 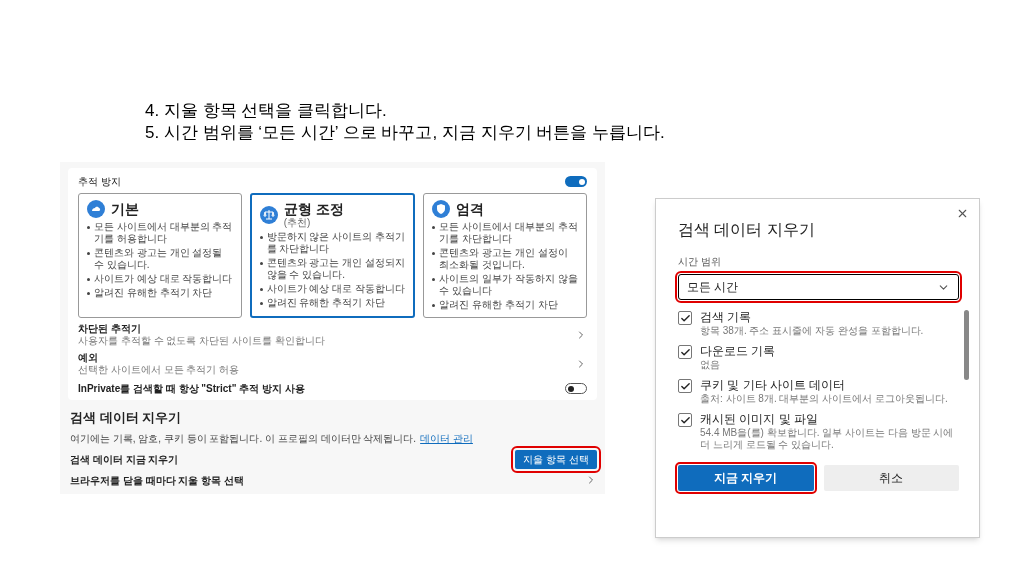 What do you see at coordinates (726, 317) in the screenshot?
I see `item-title: 검색 기록` at bounding box center [726, 317].